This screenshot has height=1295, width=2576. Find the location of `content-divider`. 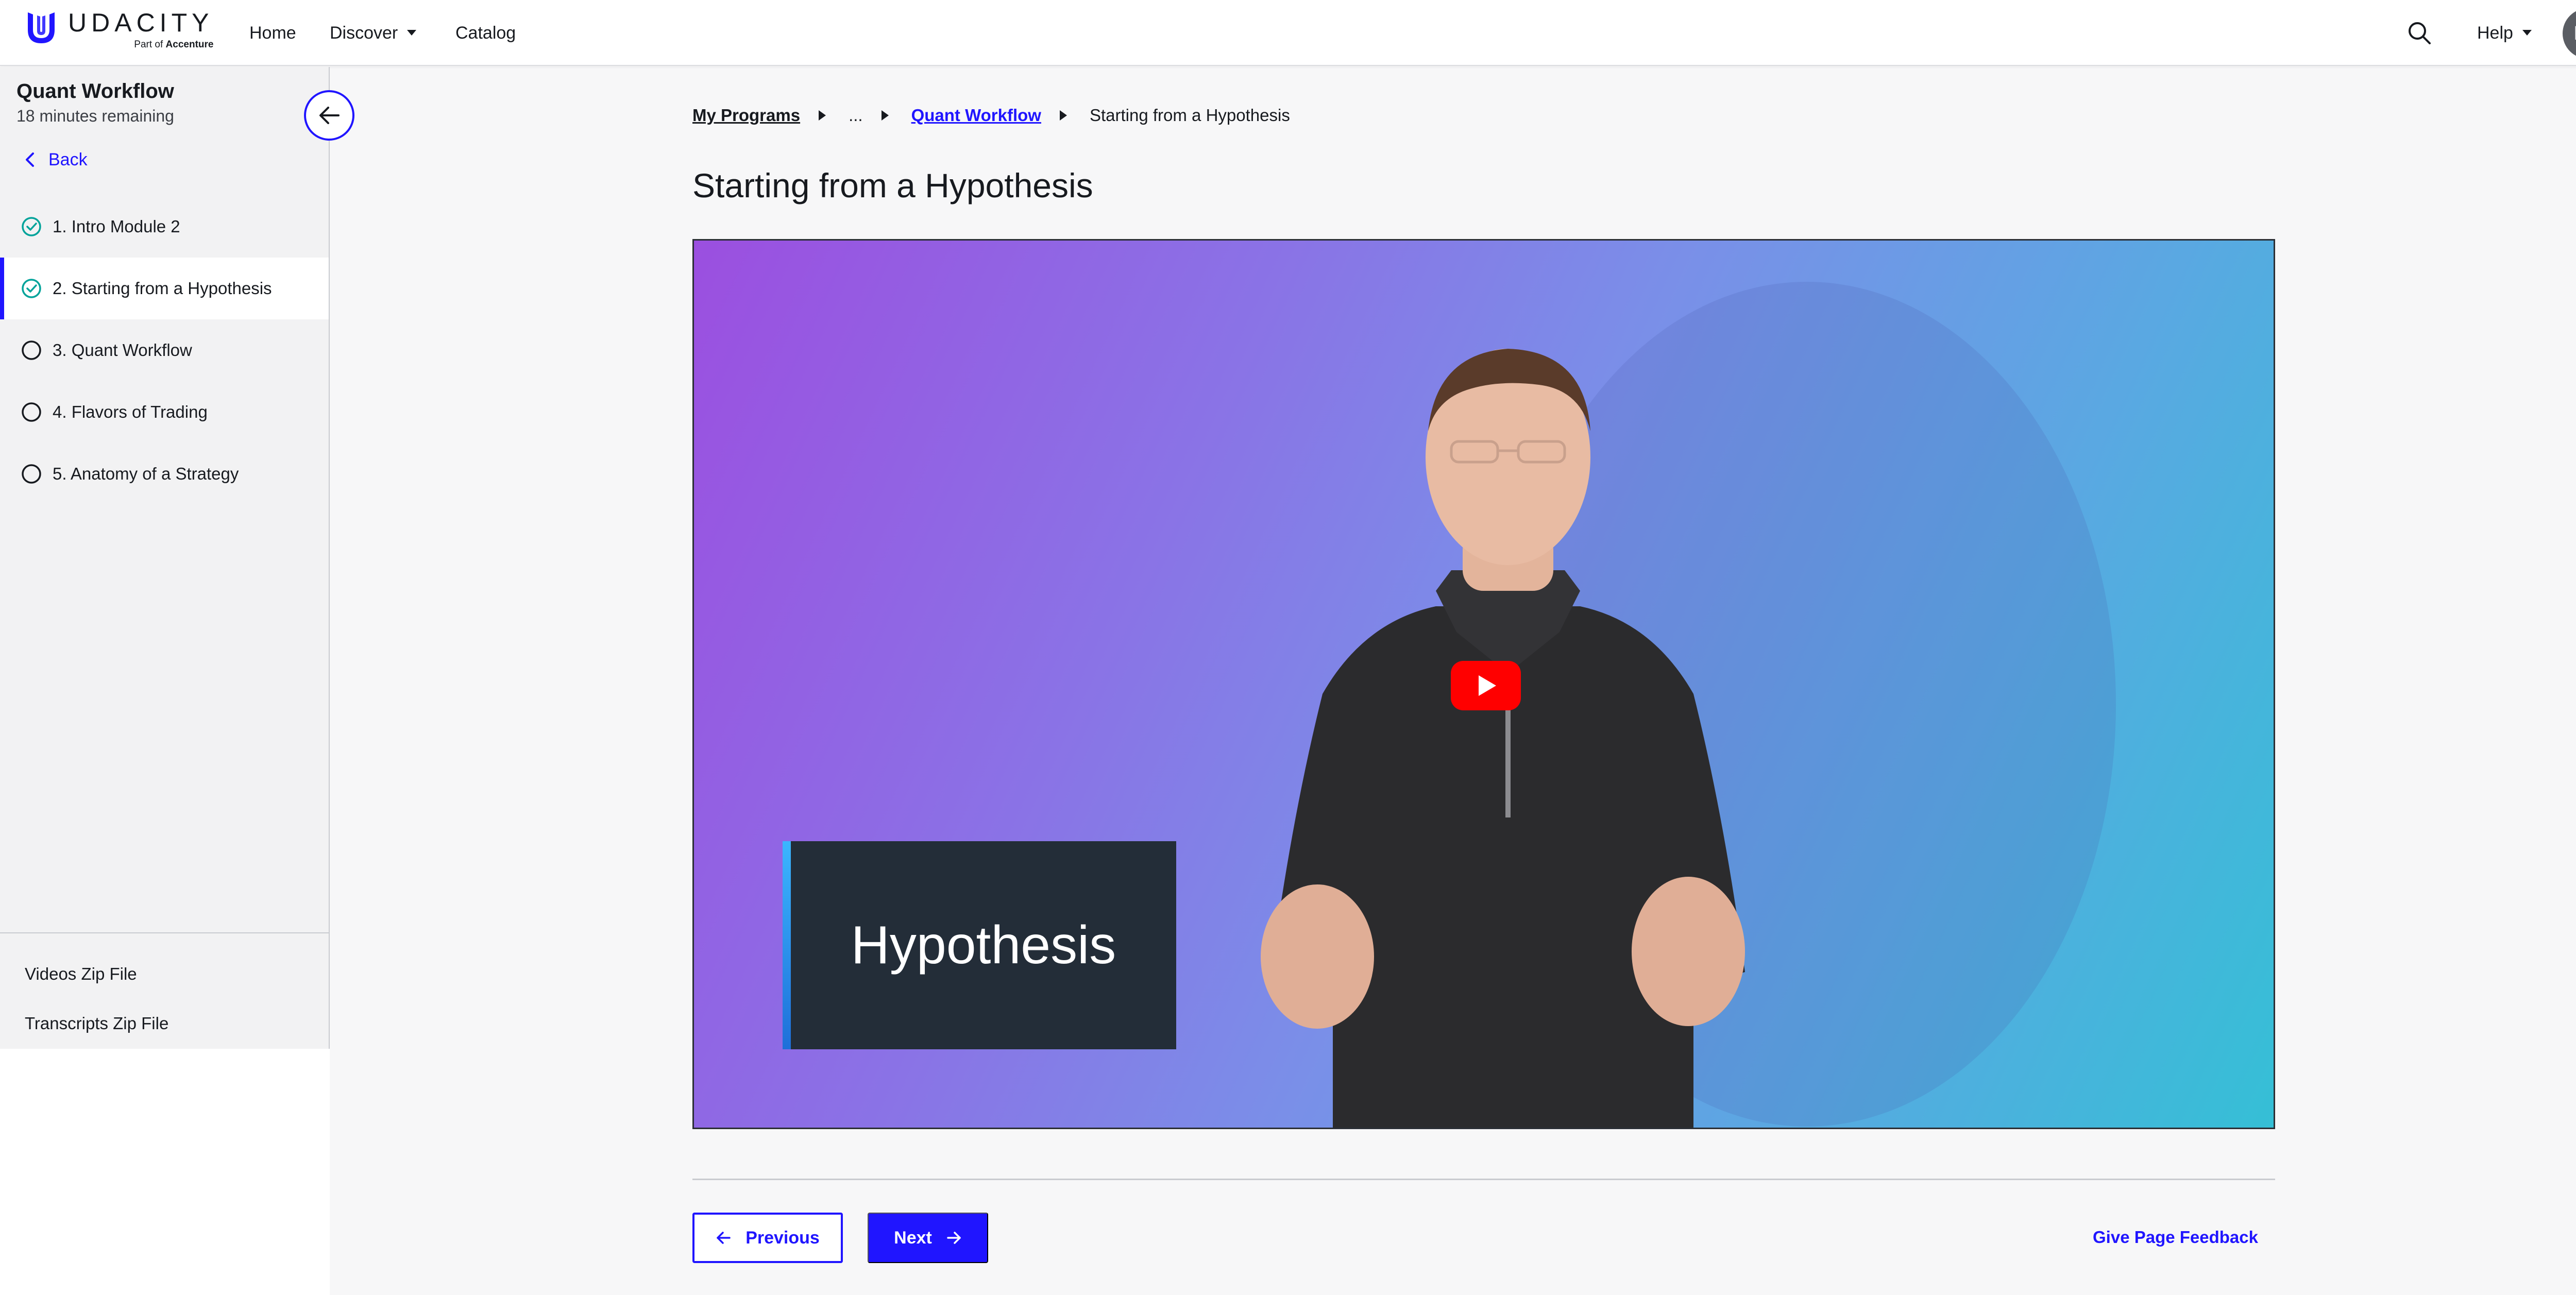

content-divider is located at coordinates (1483, 1179).